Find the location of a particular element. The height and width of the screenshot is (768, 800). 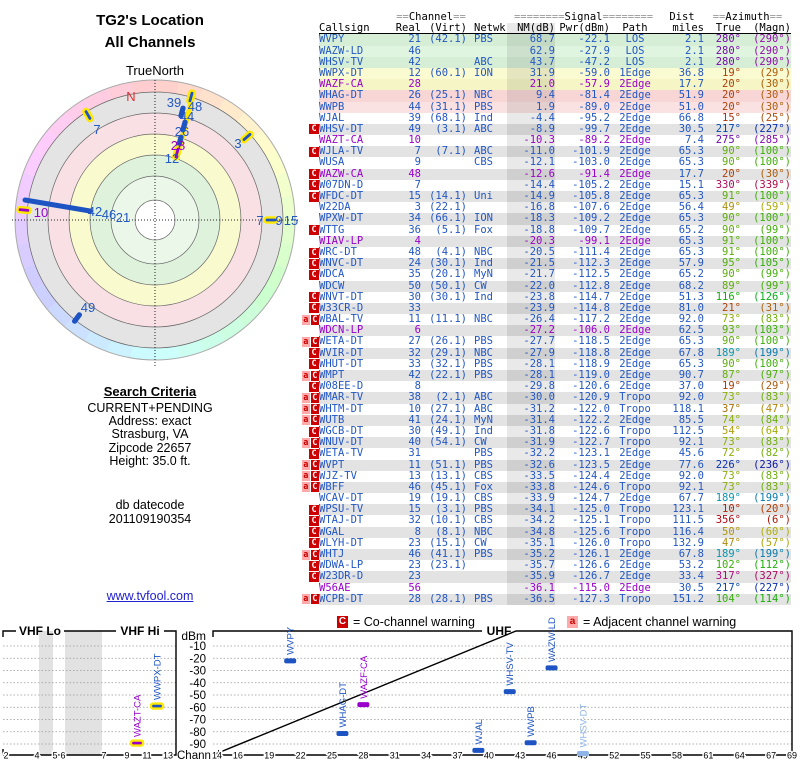

cell-real-channel: 50 is located at coordinates (414, 285).